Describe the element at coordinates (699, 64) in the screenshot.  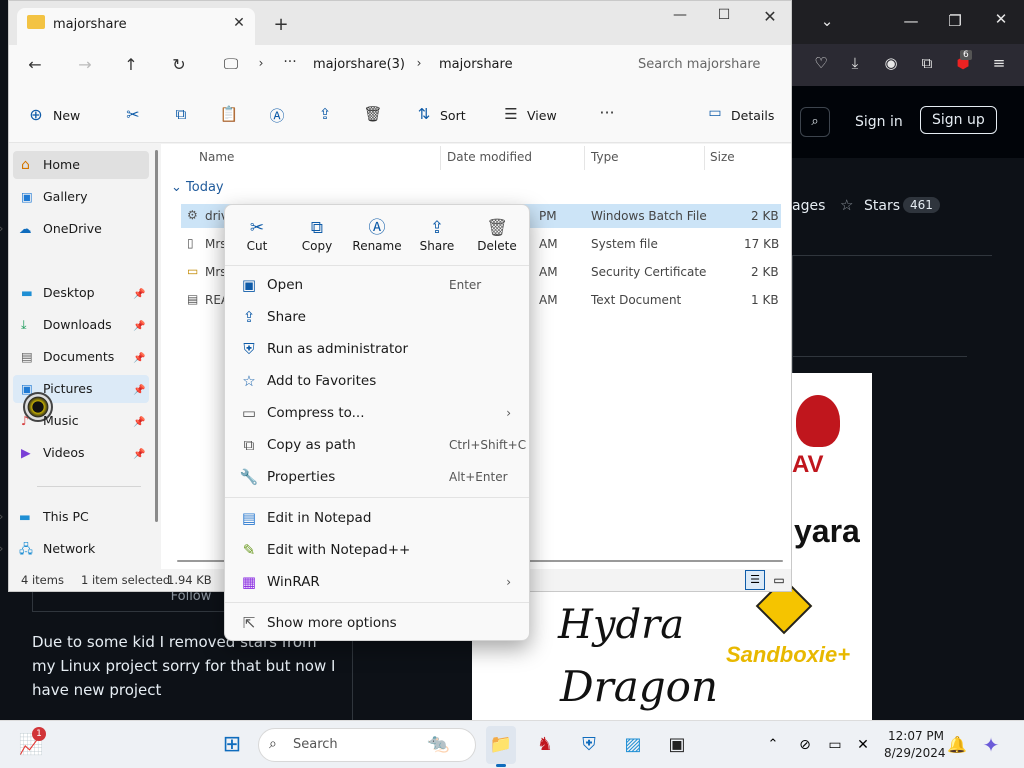
I see `search-input: Search majorshare` at that location.